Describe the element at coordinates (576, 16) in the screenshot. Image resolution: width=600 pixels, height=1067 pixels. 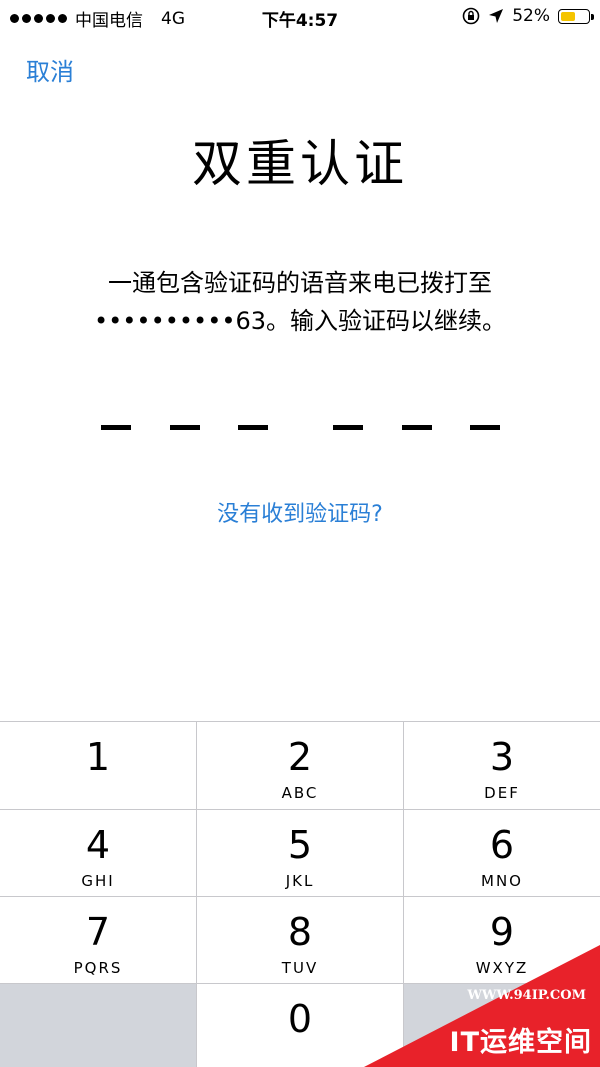
I see `battery-icon` at that location.